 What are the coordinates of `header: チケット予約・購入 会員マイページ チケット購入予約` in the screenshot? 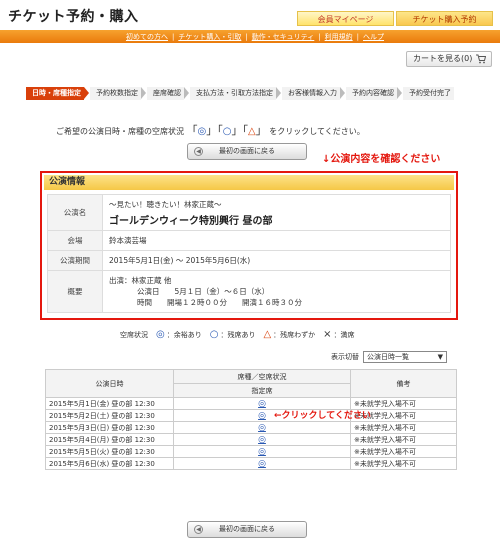 It's located at (250, 15).